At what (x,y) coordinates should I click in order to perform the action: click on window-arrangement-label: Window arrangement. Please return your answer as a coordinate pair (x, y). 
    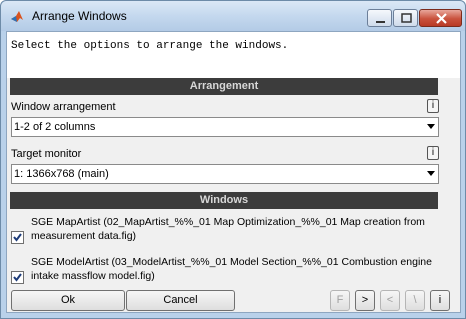
    Looking at the image, I should click on (63, 107).